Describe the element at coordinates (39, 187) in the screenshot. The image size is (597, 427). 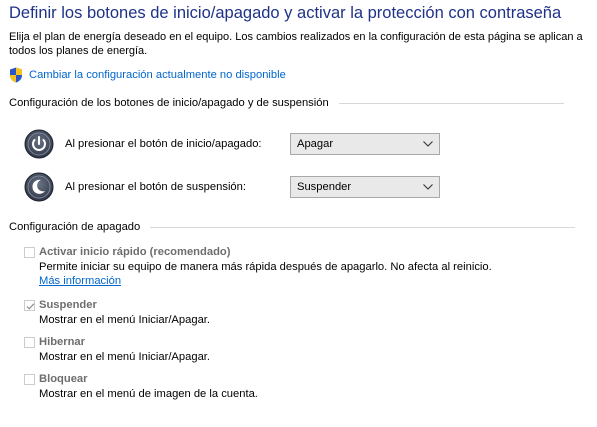
I see `sleep-moon-icon` at that location.